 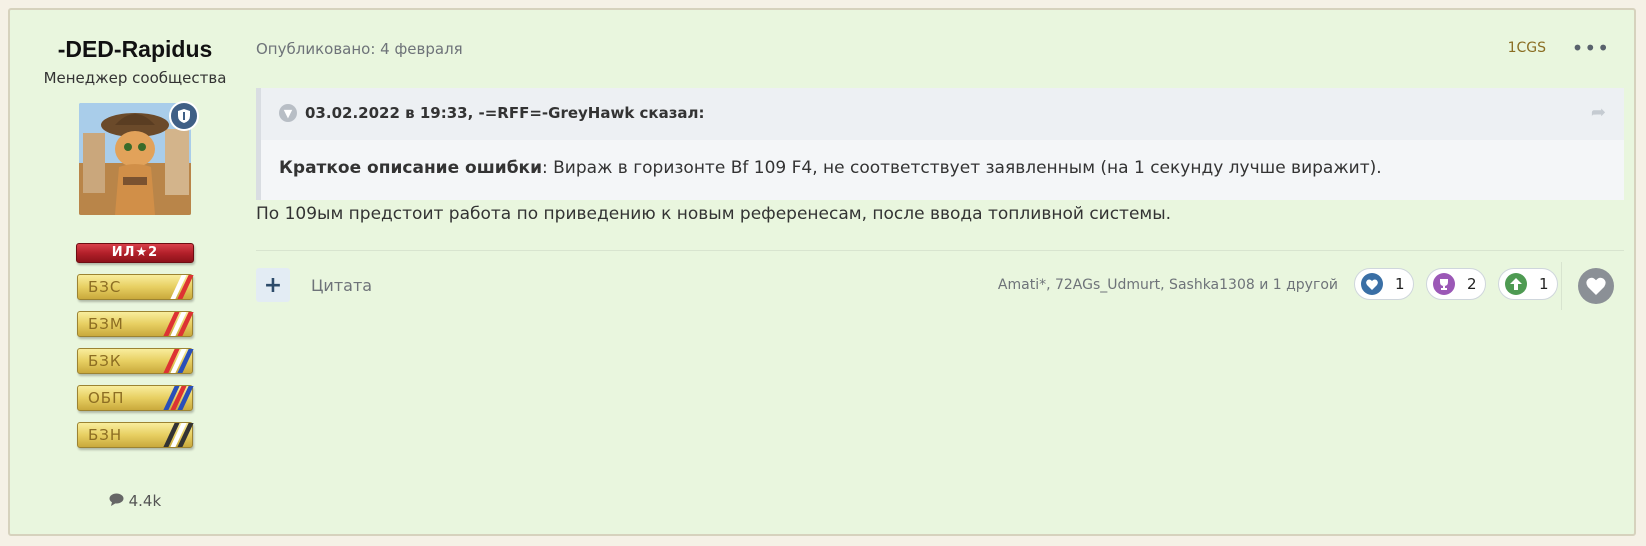 What do you see at coordinates (135, 324) in the screenshot?
I see `rank-badge-bzm: БЗМ` at bounding box center [135, 324].